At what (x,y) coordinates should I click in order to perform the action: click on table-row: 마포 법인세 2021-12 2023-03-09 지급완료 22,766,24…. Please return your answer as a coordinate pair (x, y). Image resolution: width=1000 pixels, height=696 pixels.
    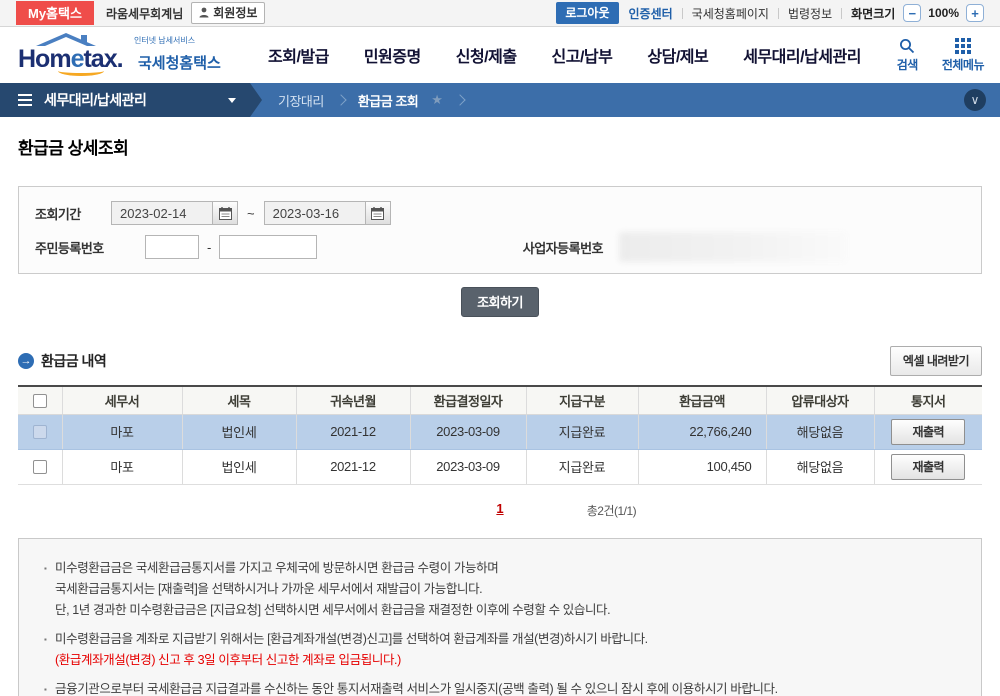
    Looking at the image, I should click on (500, 432).